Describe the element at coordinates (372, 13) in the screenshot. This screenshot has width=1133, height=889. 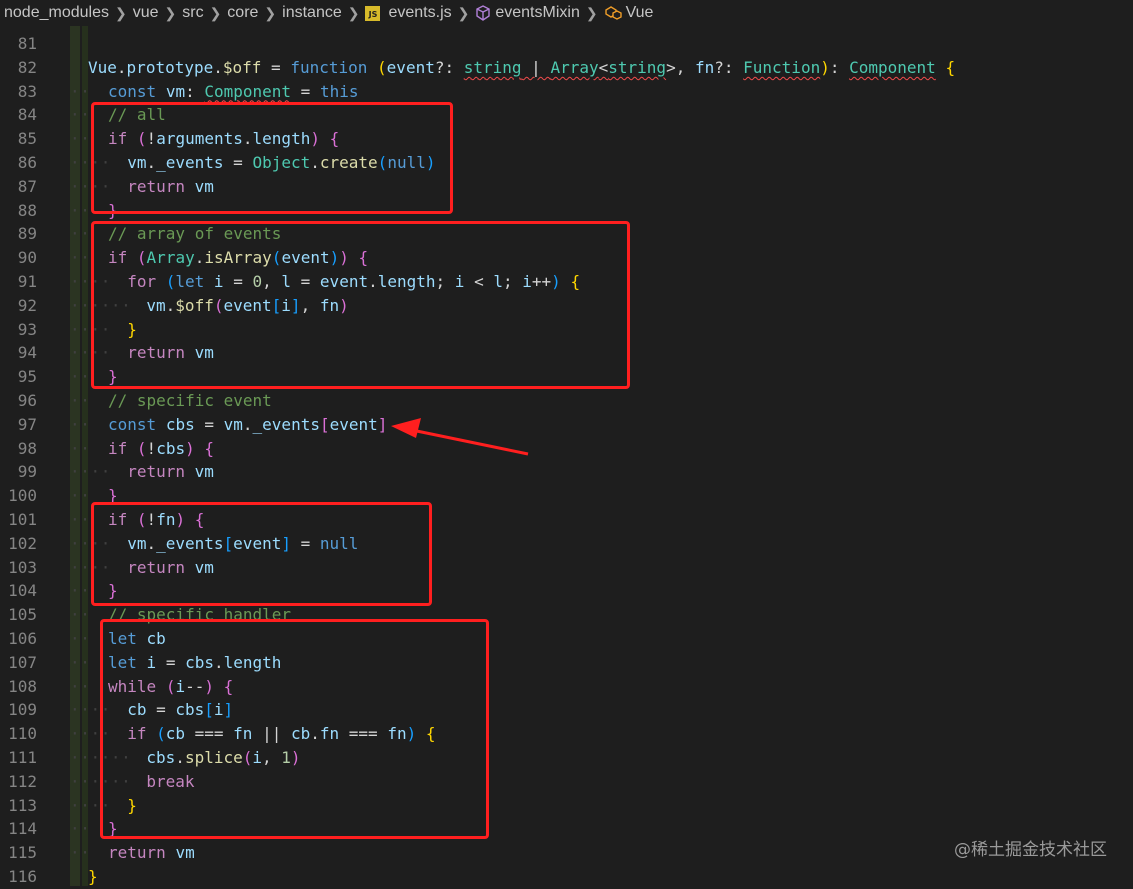
I see `js-file-icon: JS` at that location.